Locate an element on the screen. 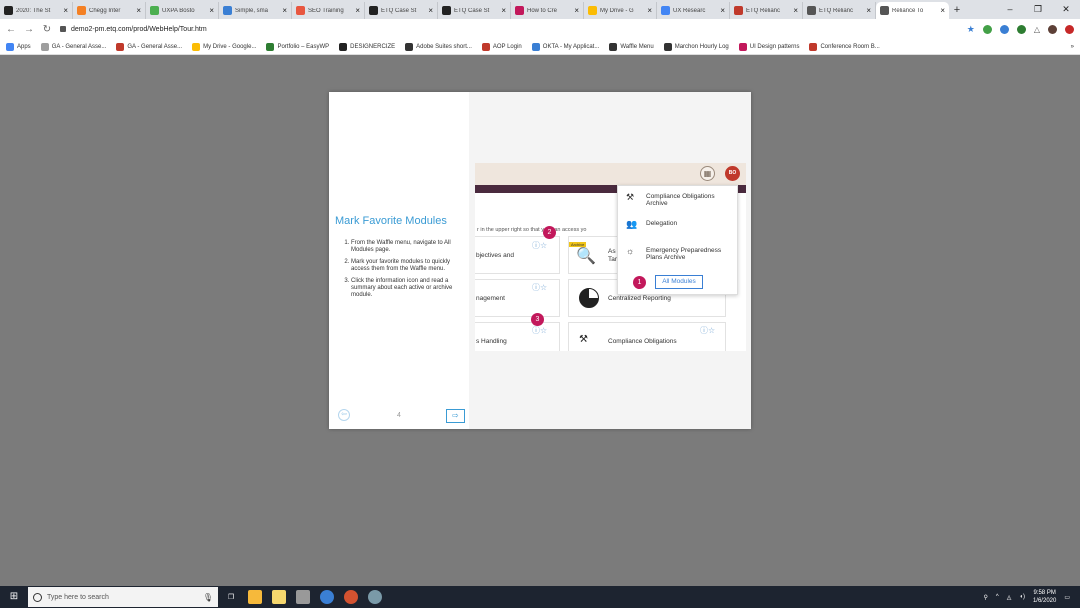 This screenshot has height=608, width=1080. browser-tab: How to Cre × is located at coordinates (547, 10).